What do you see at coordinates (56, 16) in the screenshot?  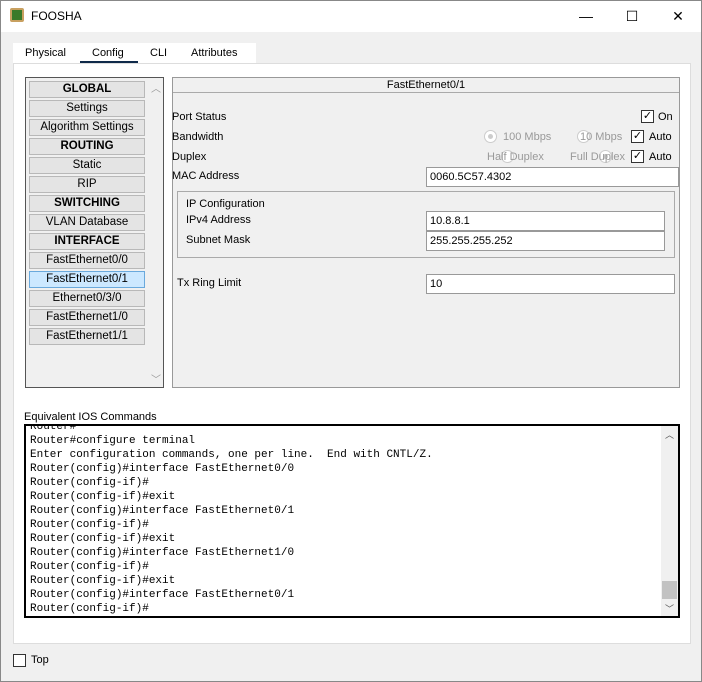 I see `window-title: FOOSHA` at bounding box center [56, 16].